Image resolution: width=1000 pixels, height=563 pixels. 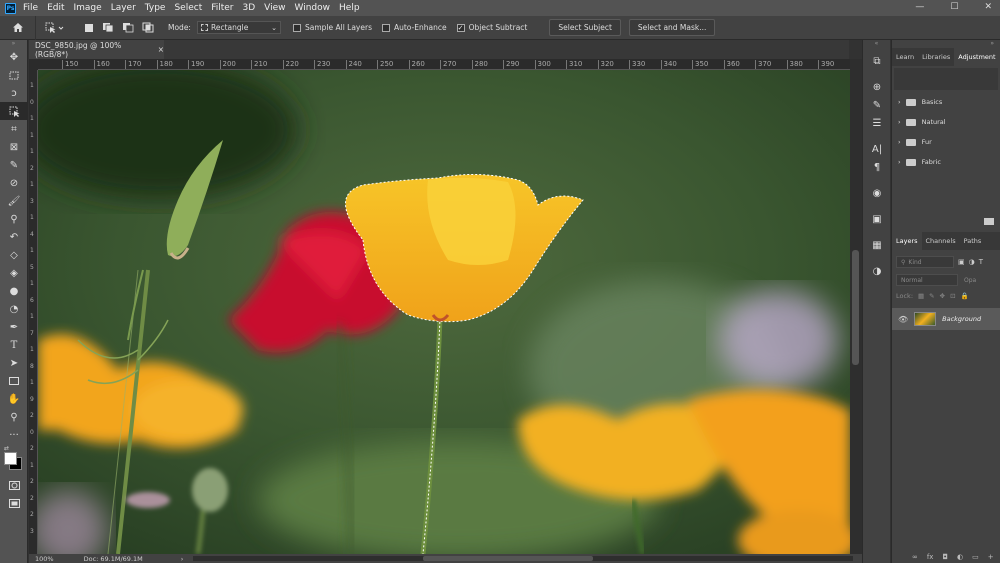 What do you see at coordinates (14, 219) in the screenshot?
I see `clone-stamp-tool: ⚲` at bounding box center [14, 219].